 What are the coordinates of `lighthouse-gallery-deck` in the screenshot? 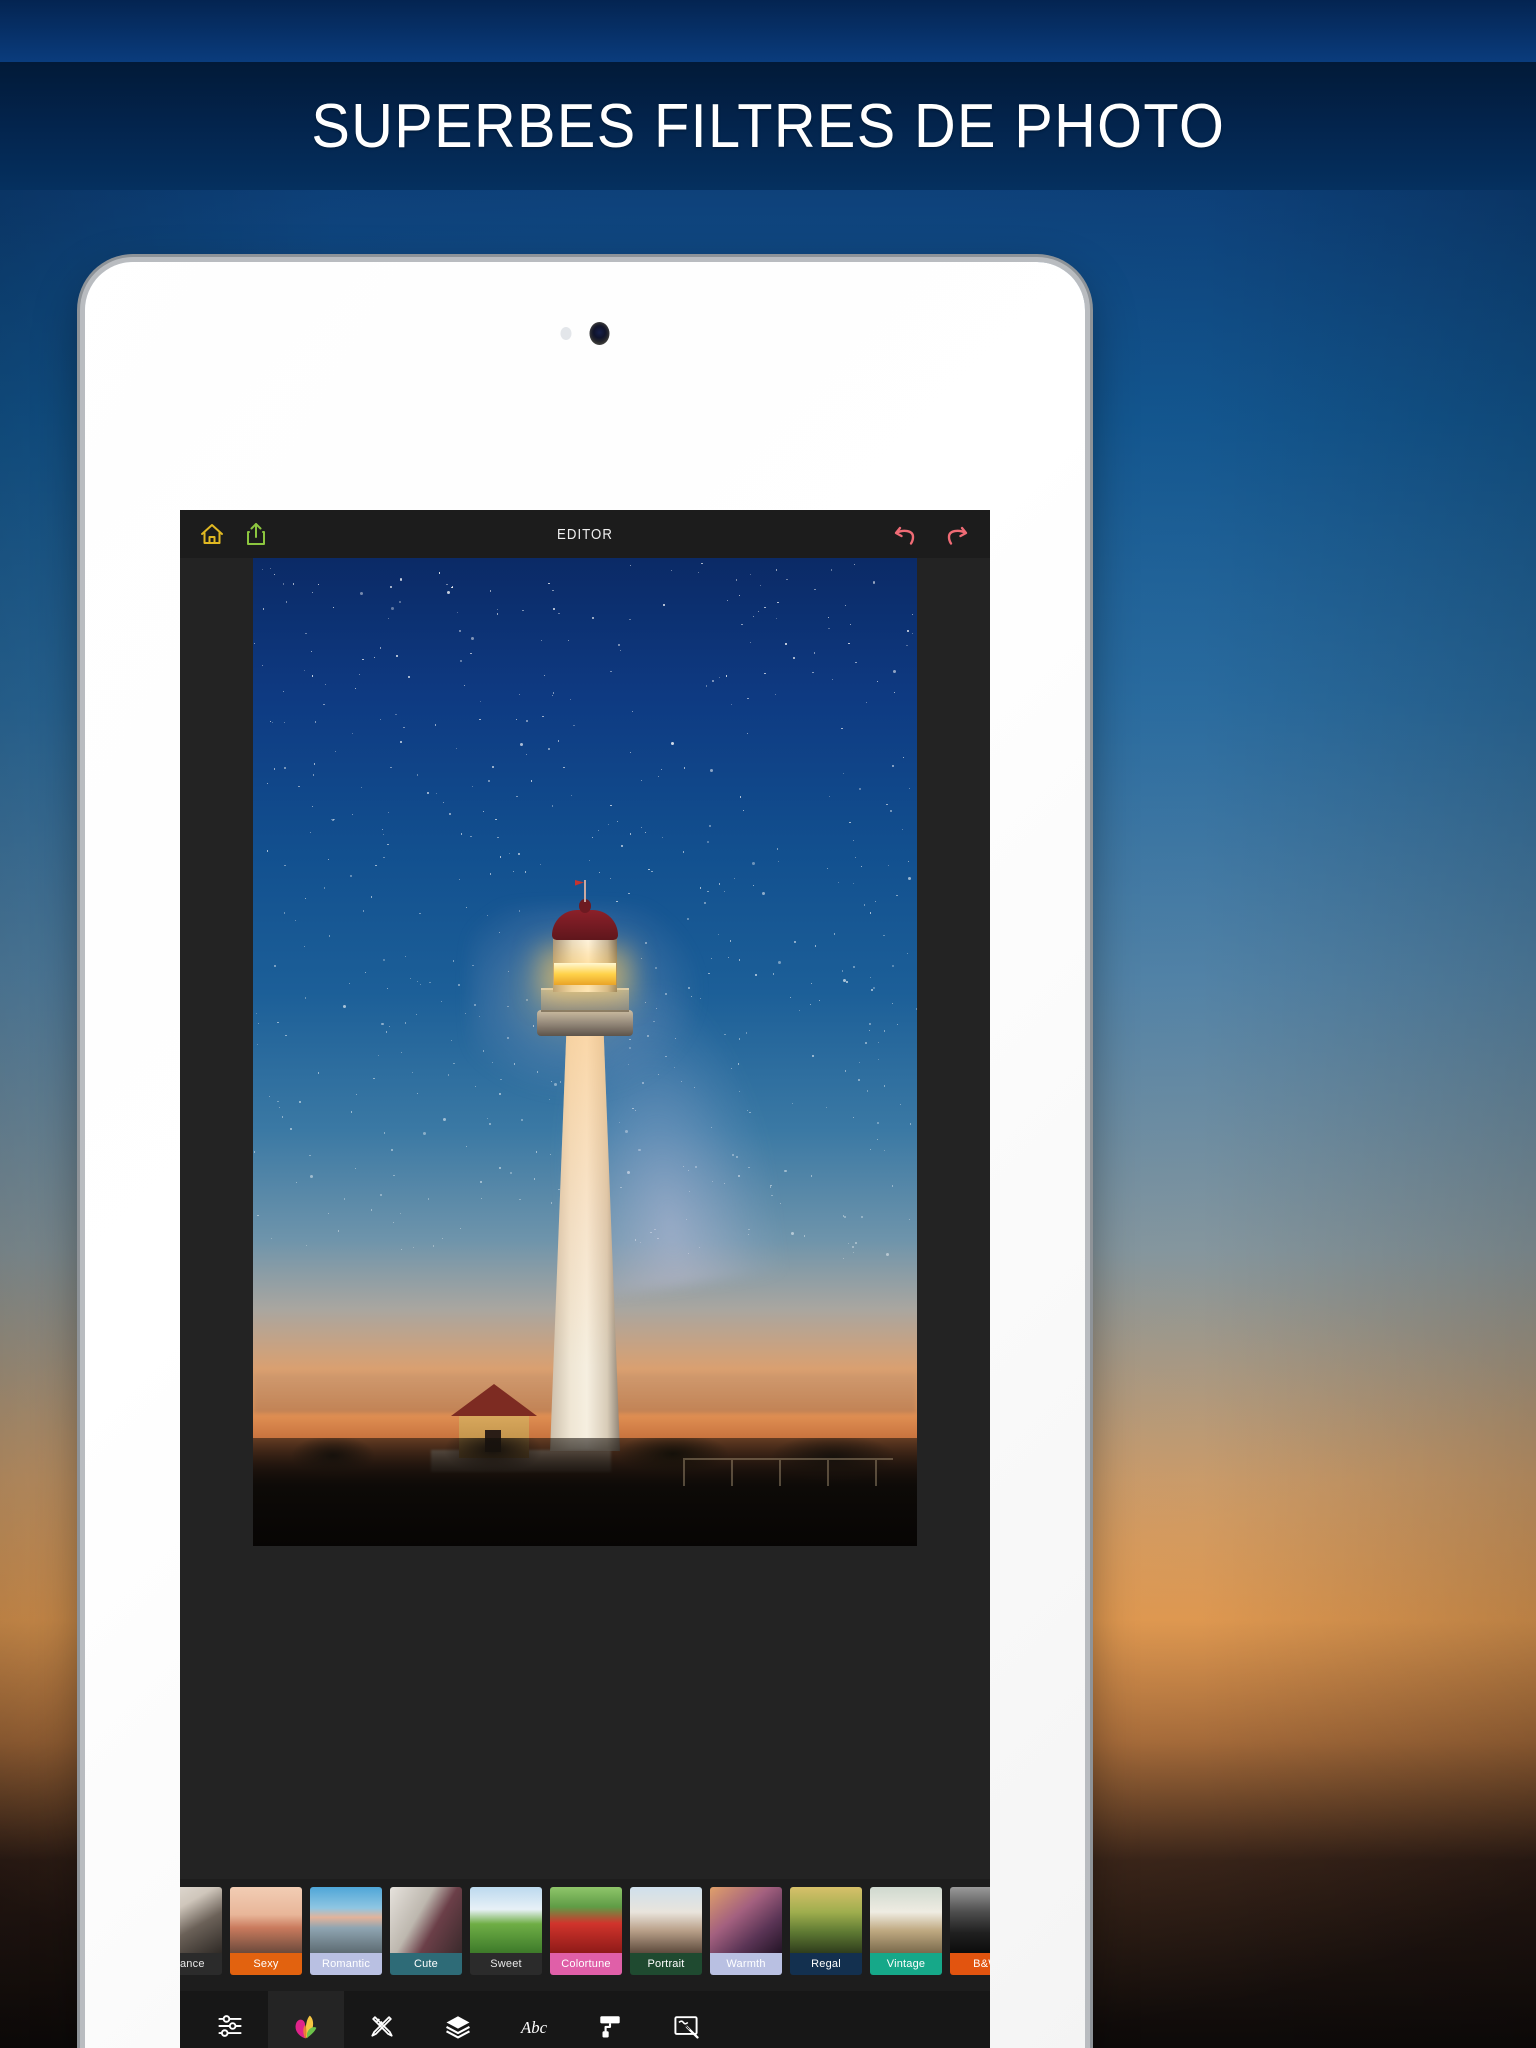 It's located at (585, 1023).